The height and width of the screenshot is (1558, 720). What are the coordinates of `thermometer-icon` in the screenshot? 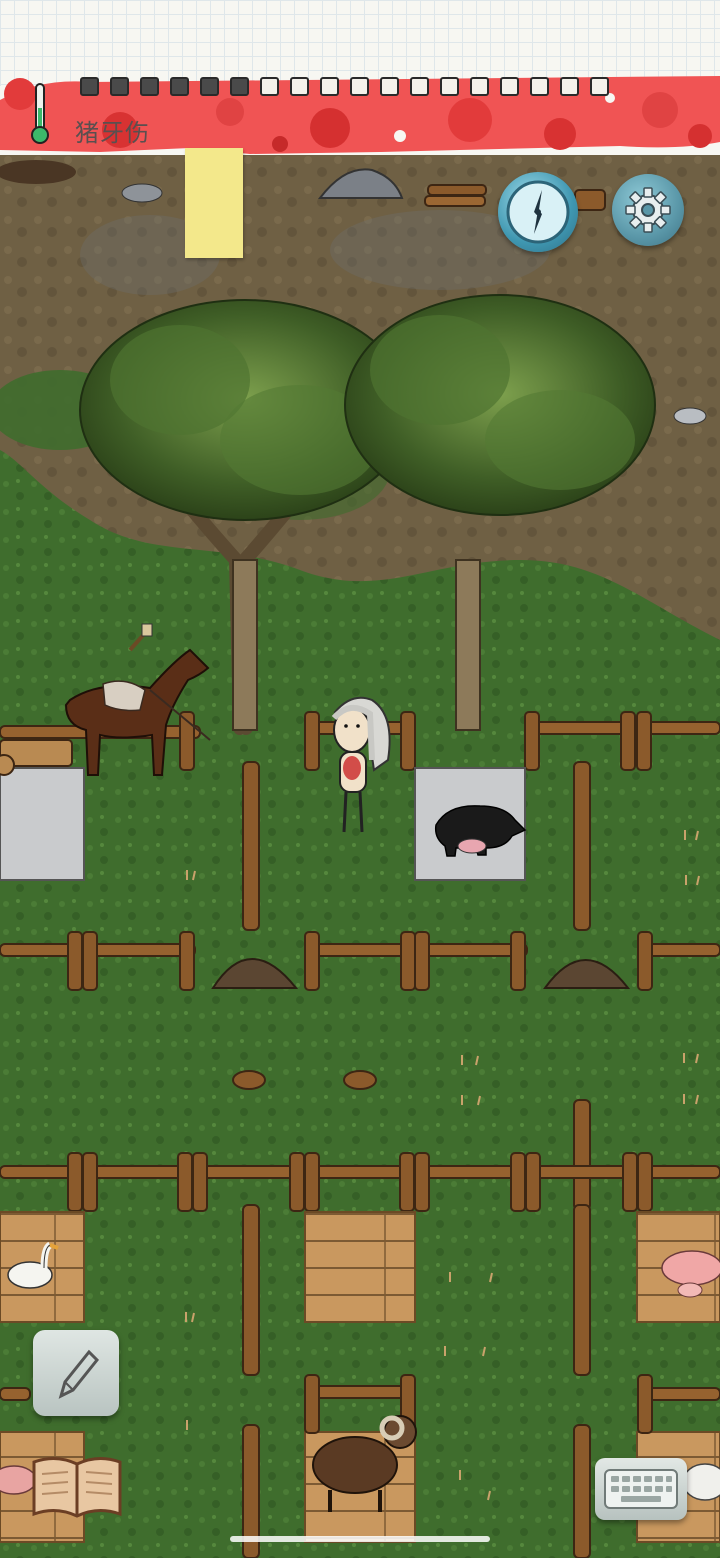 It's located at (40, 113).